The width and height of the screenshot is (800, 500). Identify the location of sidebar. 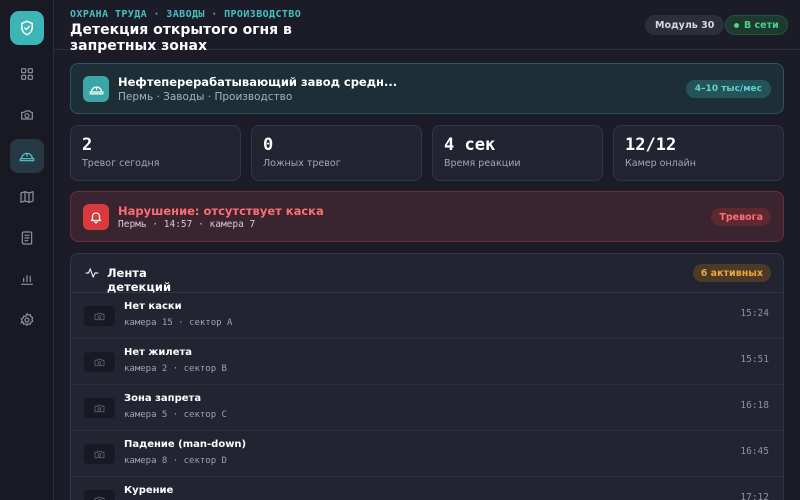
(27, 250).